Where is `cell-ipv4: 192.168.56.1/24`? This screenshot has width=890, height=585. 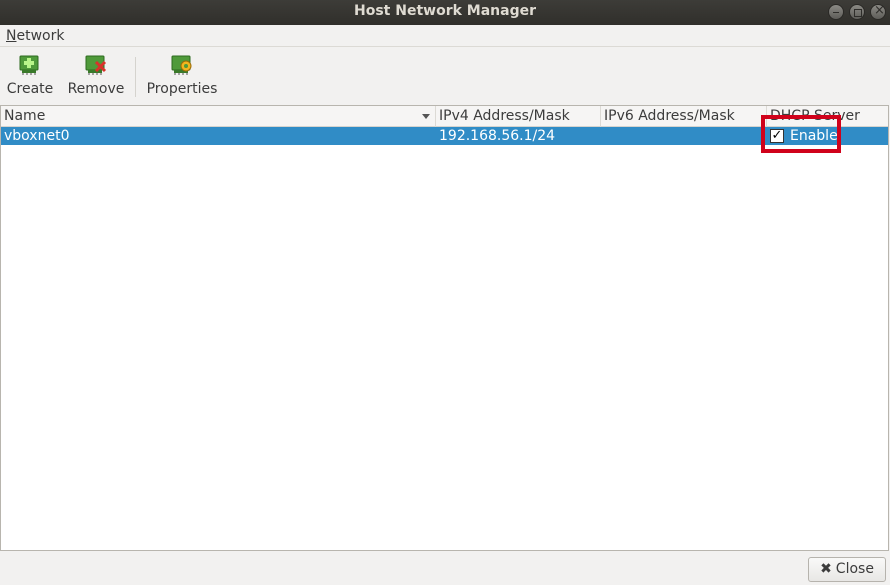 cell-ipv4: 192.168.56.1/24 is located at coordinates (497, 136).